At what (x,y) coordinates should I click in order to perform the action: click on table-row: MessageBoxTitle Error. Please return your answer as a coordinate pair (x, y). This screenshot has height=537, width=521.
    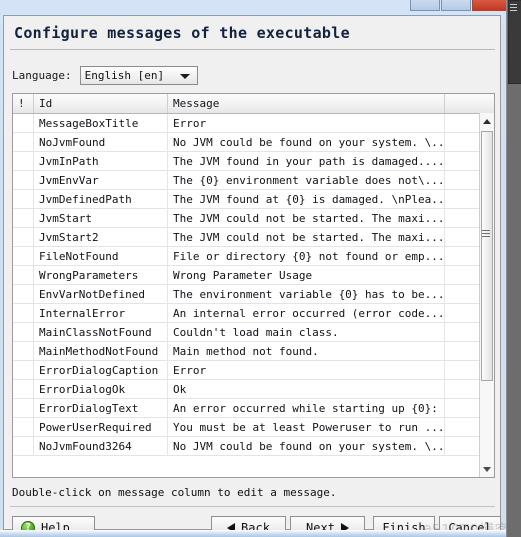
    Looking at the image, I should click on (253, 123).